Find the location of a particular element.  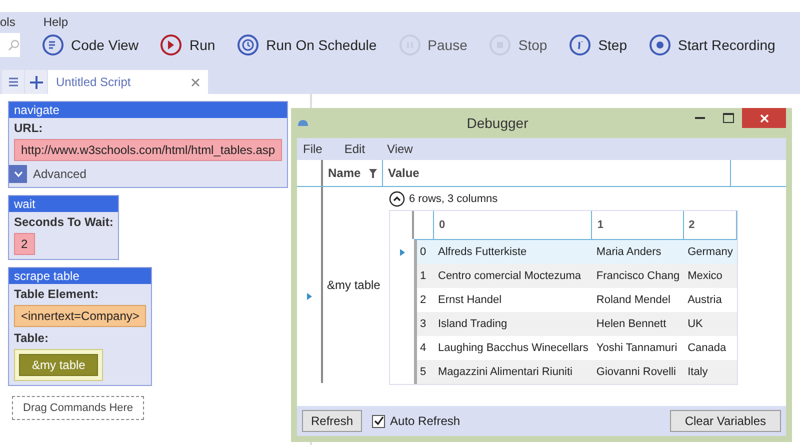

column-header: Name is located at coordinates (344, 173).